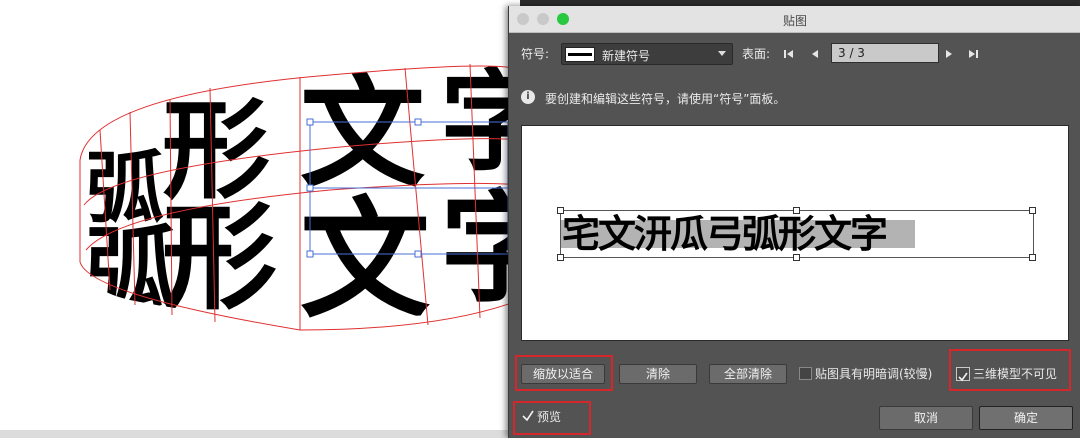 The image size is (1080, 438). Describe the element at coordinates (789, 54) in the screenshot. I see `first-page-icon` at that location.